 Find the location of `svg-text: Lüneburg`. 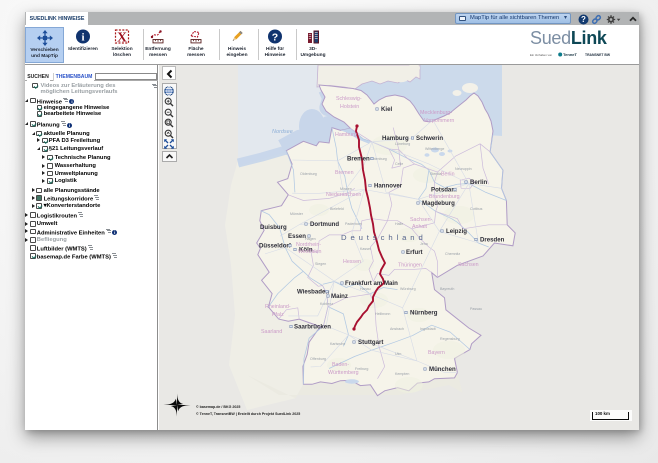

svg-text: Lüneburg is located at coordinates (402, 144).